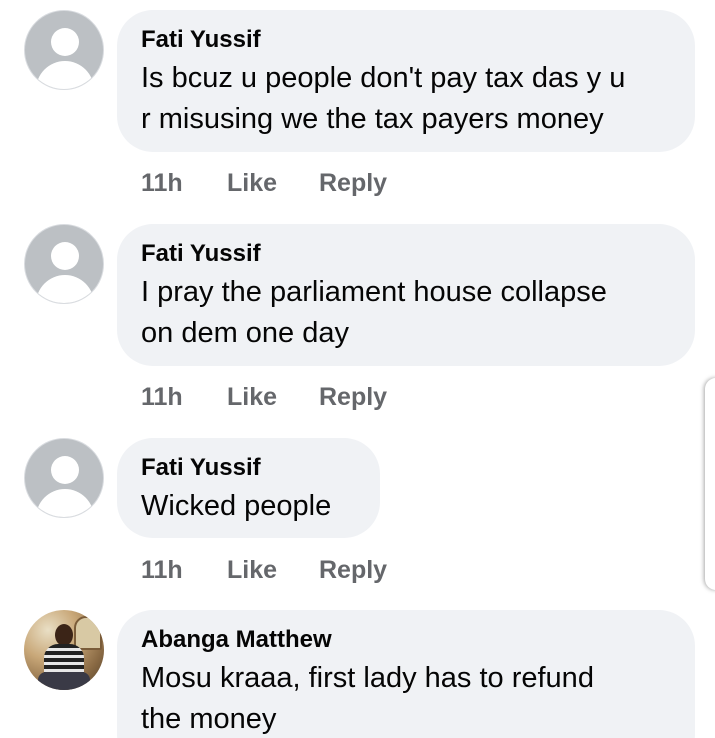  I want to click on photo-person-head, so click(64, 635).